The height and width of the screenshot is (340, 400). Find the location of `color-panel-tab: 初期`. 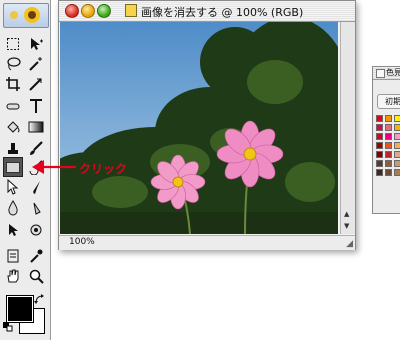

color-panel-tab: 初期 is located at coordinates (388, 101).